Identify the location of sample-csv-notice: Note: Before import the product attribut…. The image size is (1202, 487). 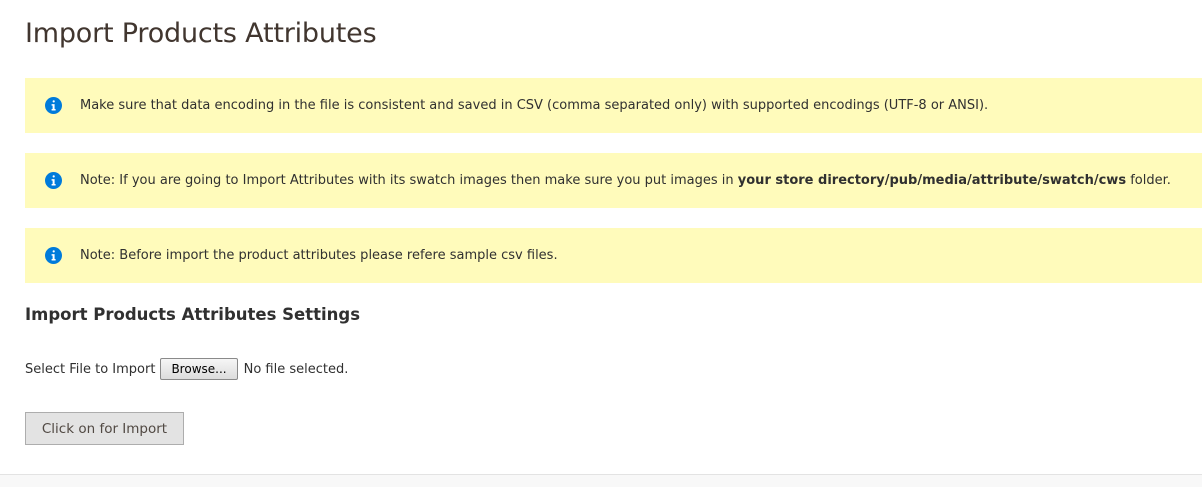
(613, 255).